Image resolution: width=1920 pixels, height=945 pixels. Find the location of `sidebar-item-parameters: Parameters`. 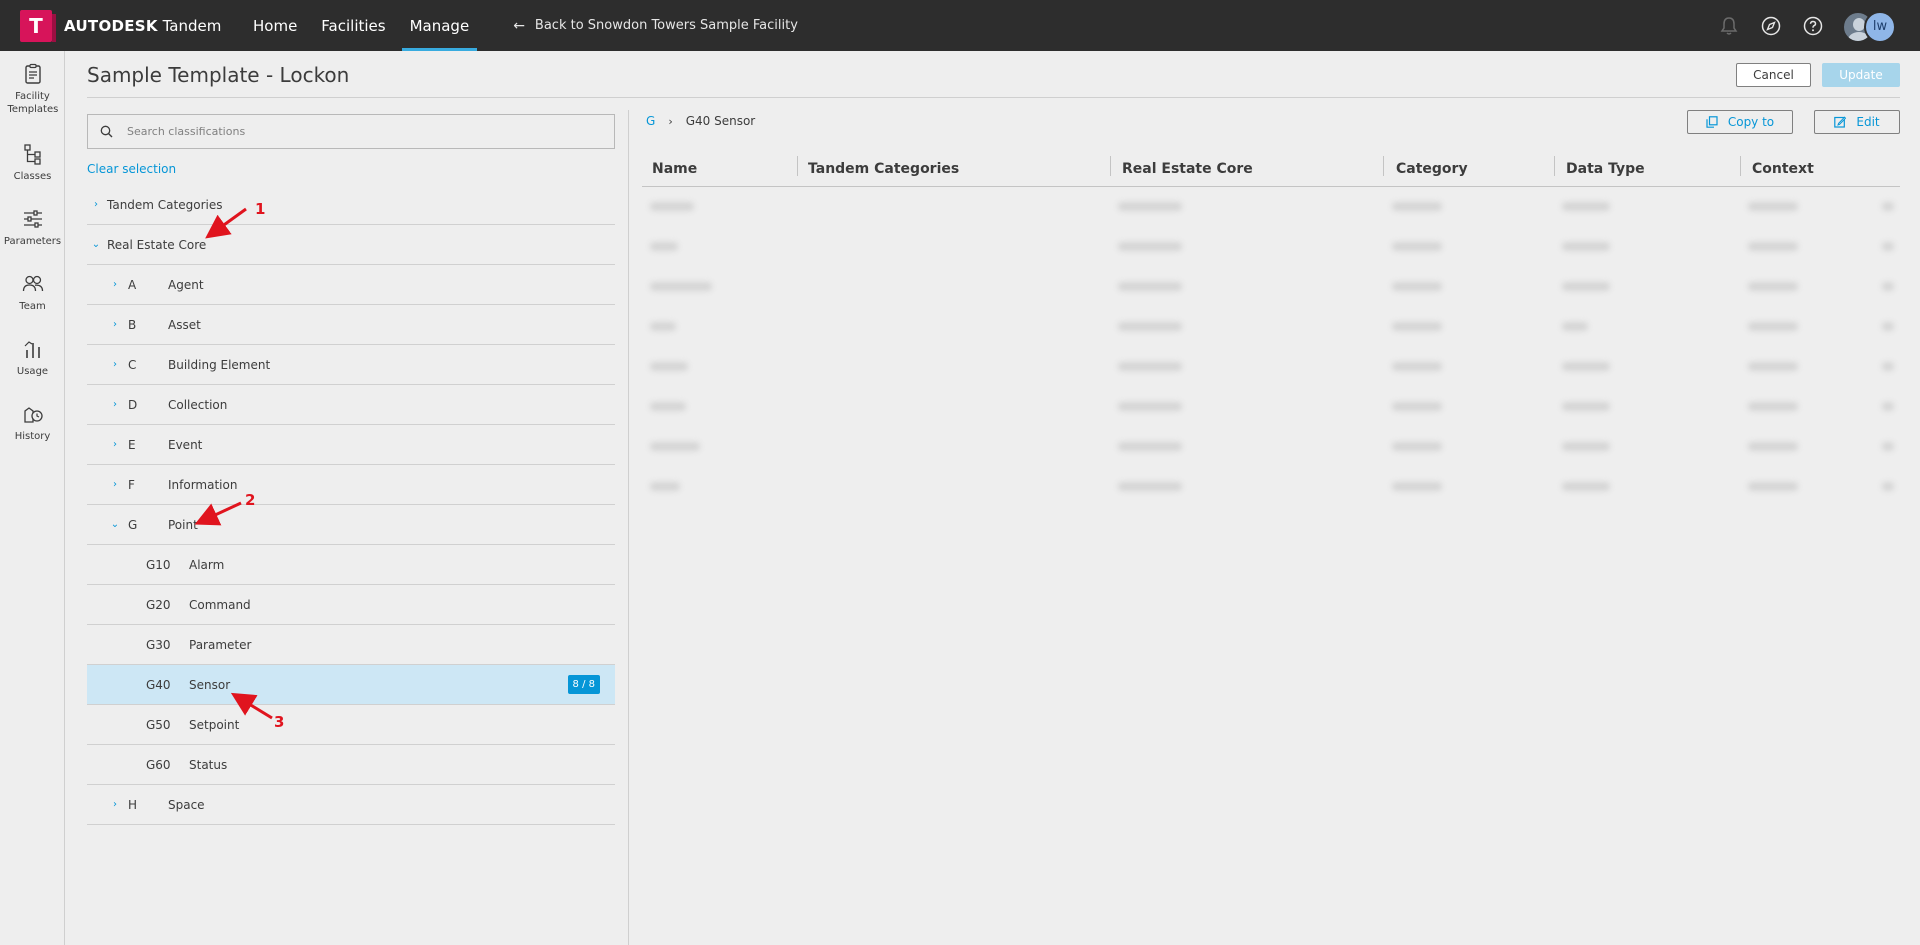

sidebar-item-parameters: Parameters is located at coordinates (32, 228).